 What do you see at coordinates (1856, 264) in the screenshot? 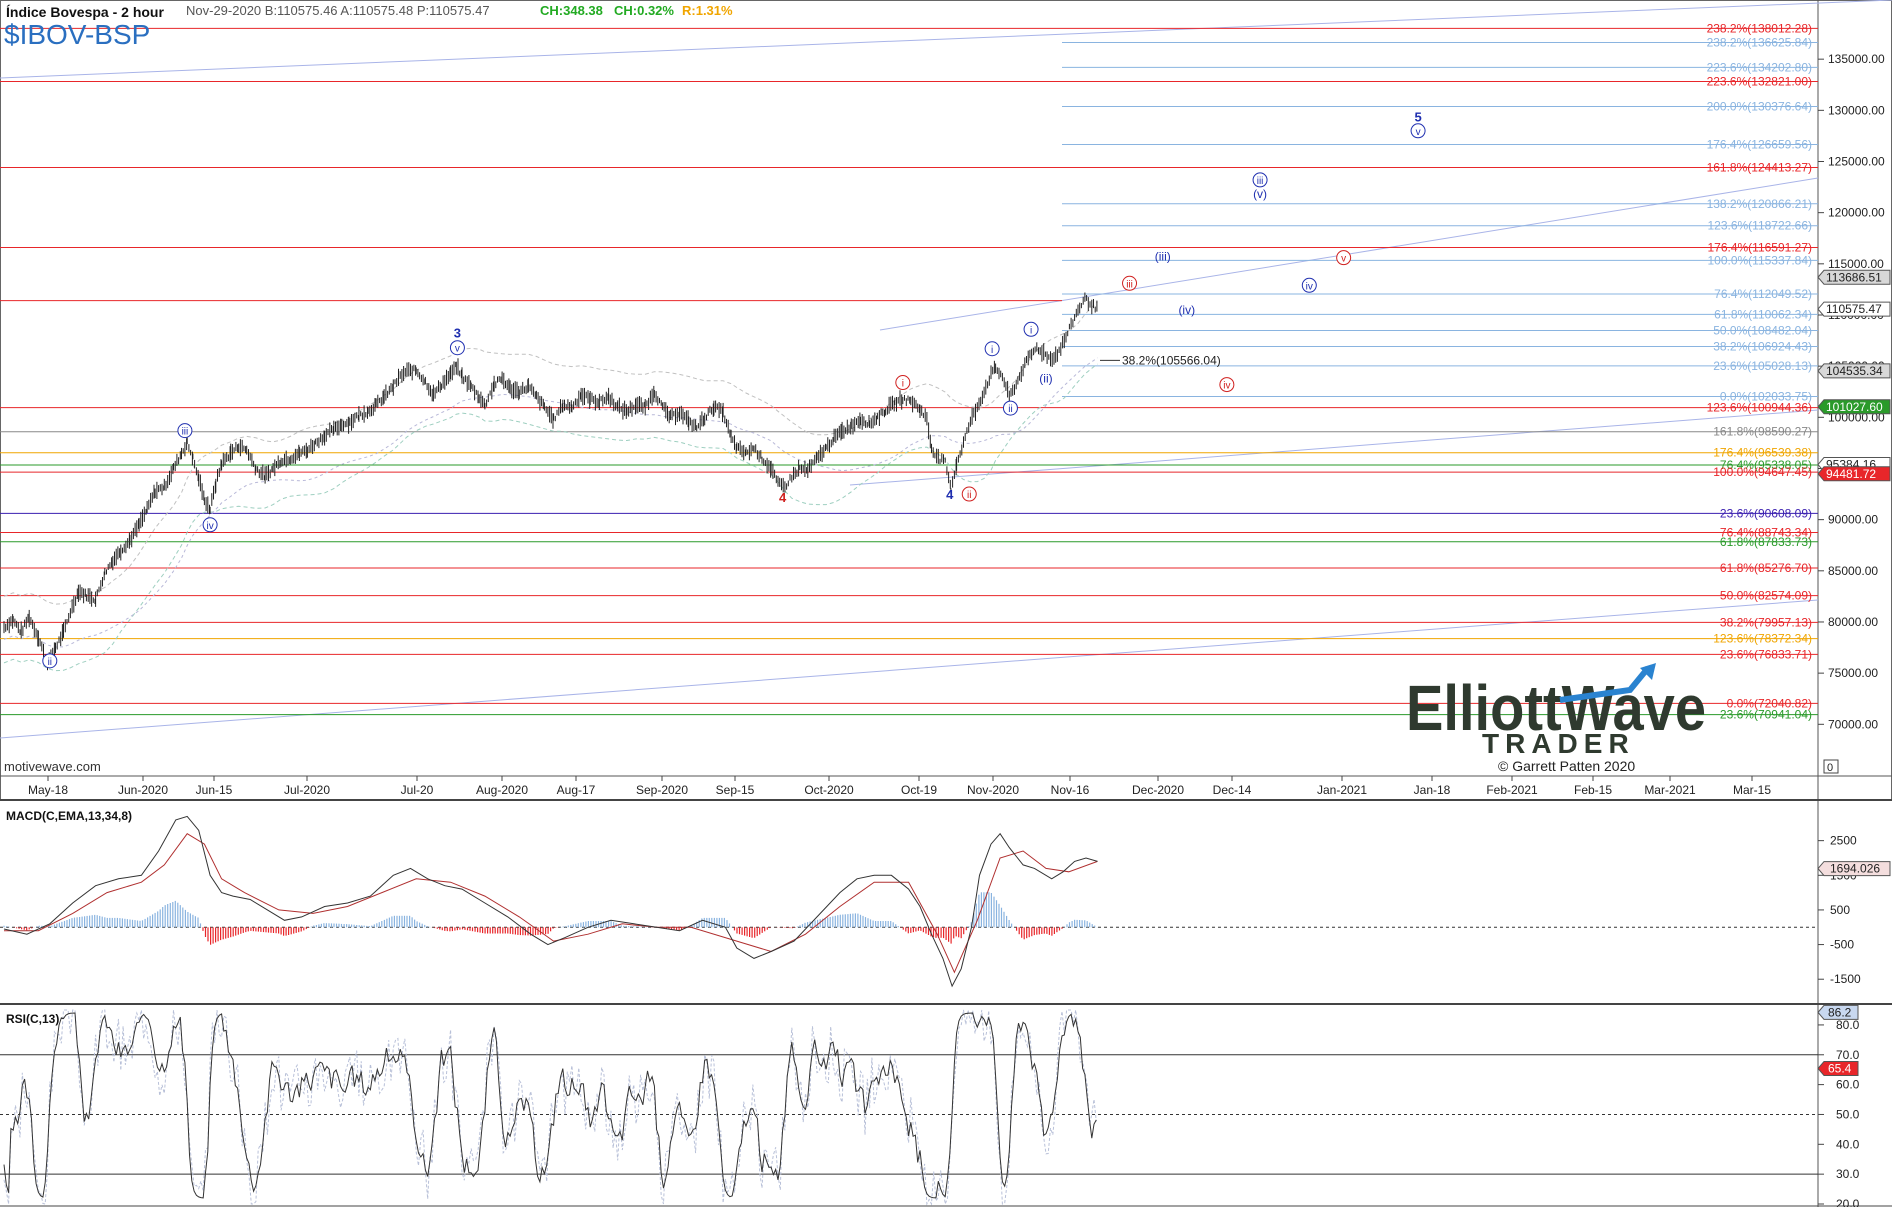
I see `y-tick-label-4: 115000.00` at bounding box center [1856, 264].